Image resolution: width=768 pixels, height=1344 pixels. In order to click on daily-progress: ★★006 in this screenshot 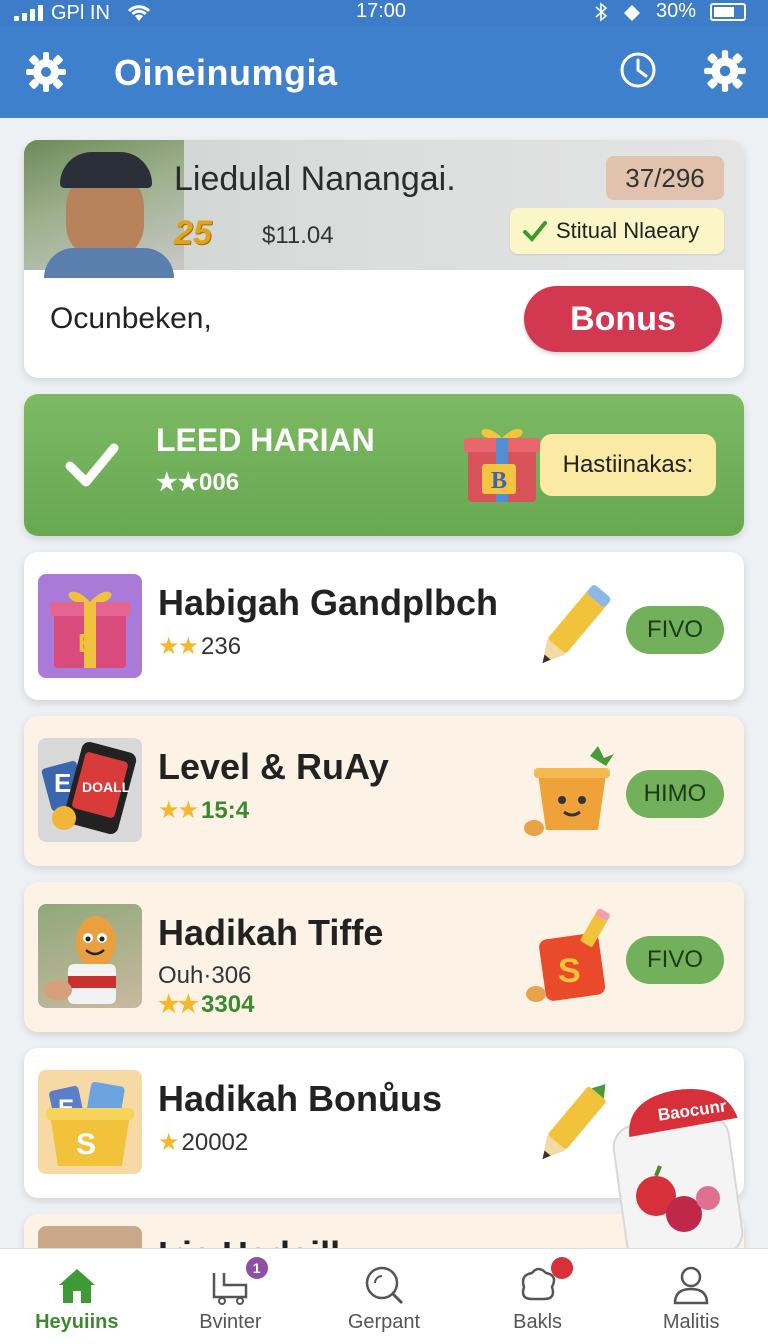, I will do `click(197, 482)`.